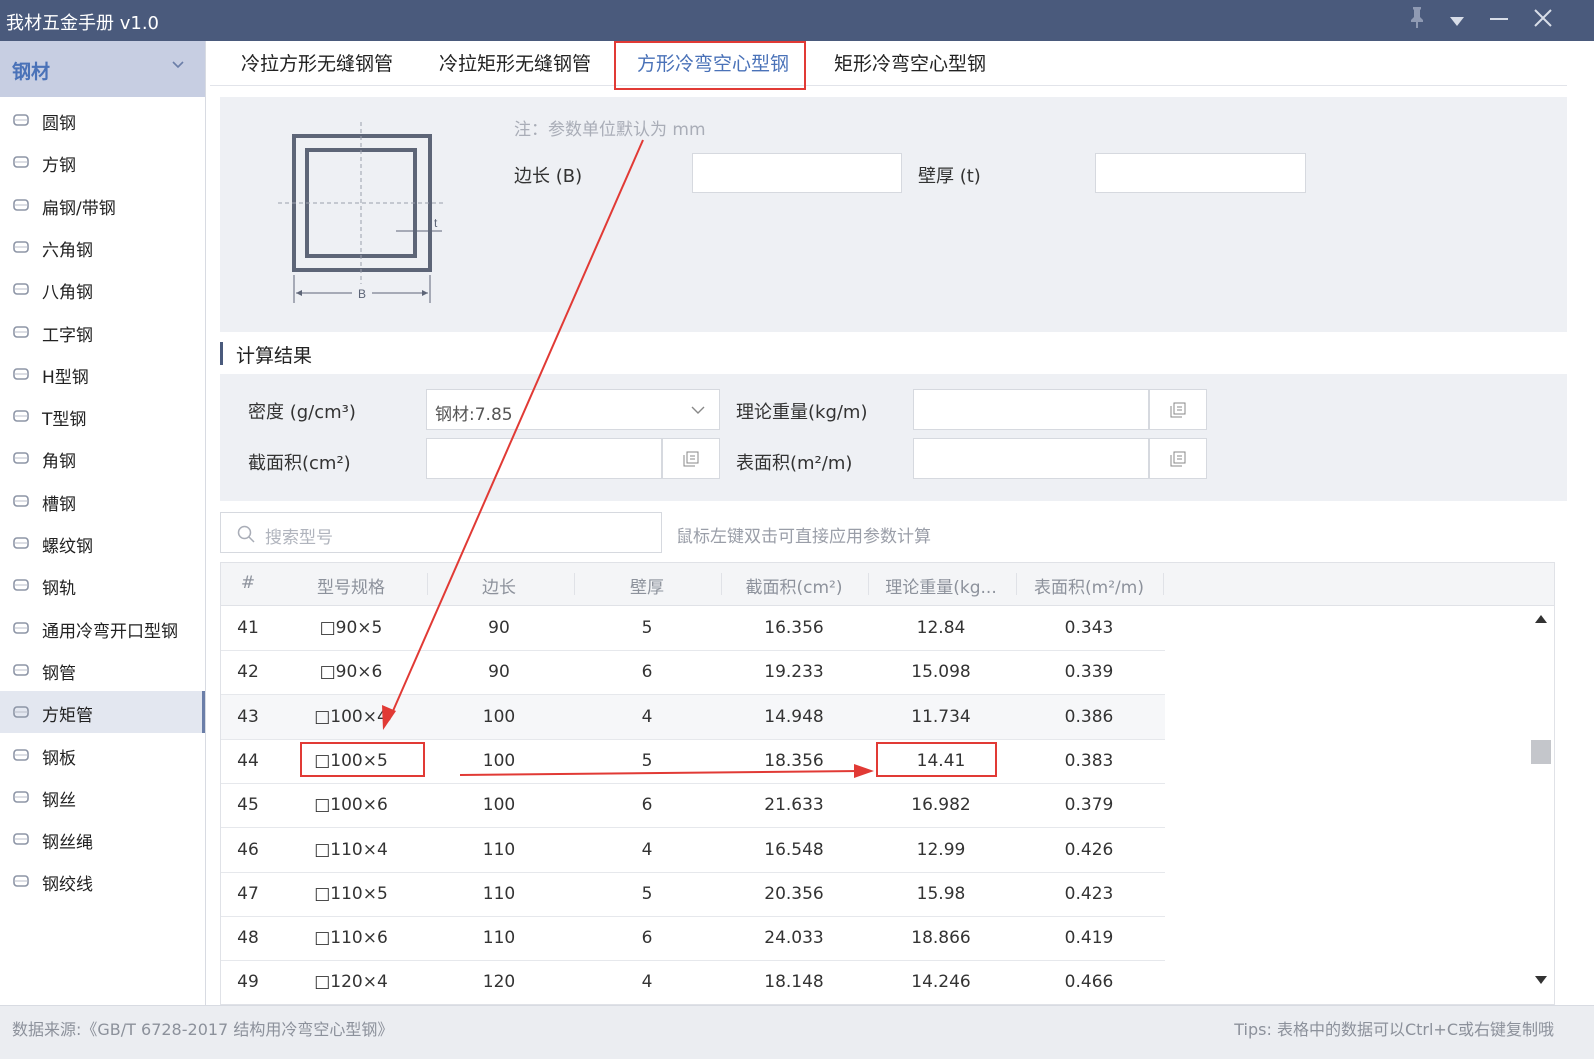  I want to click on tips-text: Tips: 表格中的数据可以Ctrl+C或右键复制哦, so click(1394, 1029).